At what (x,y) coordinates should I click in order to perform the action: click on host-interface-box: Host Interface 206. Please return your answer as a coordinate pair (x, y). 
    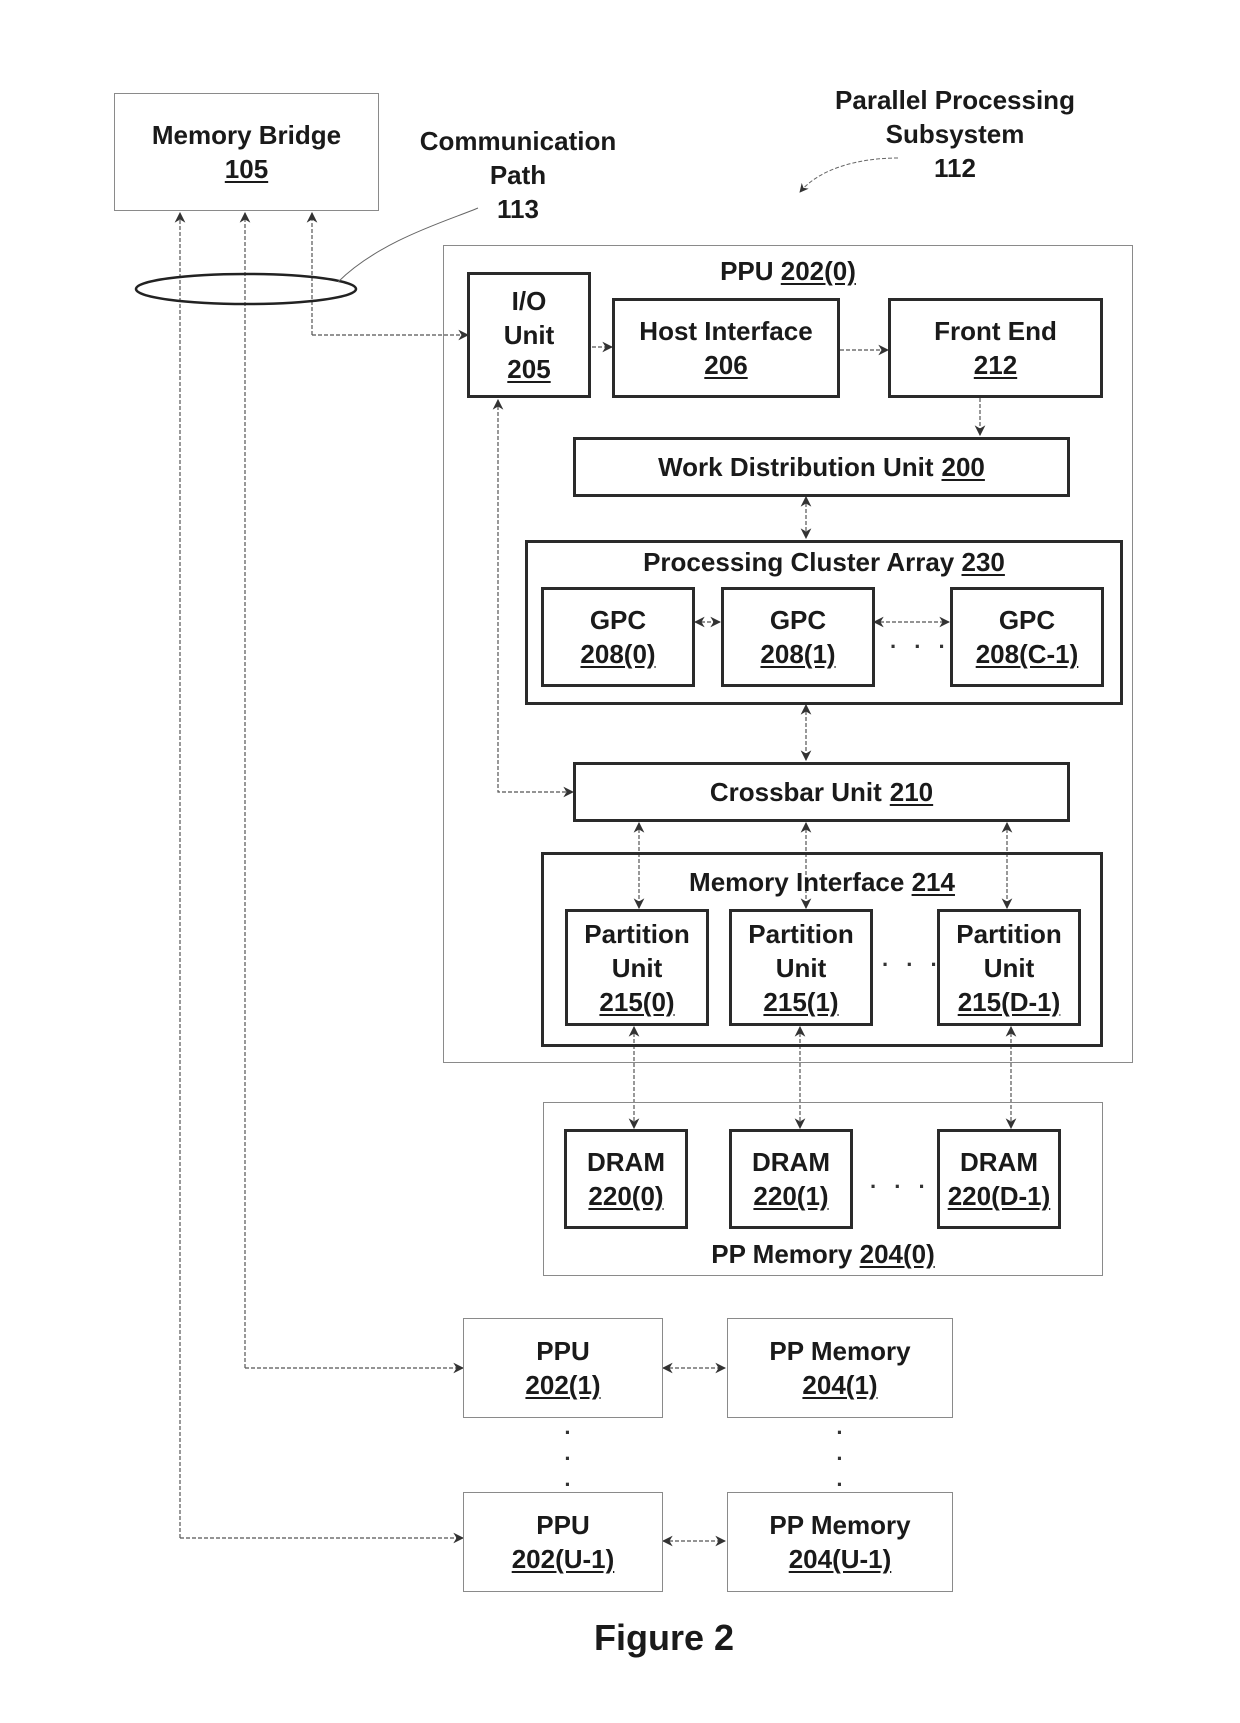
    Looking at the image, I should click on (726, 348).